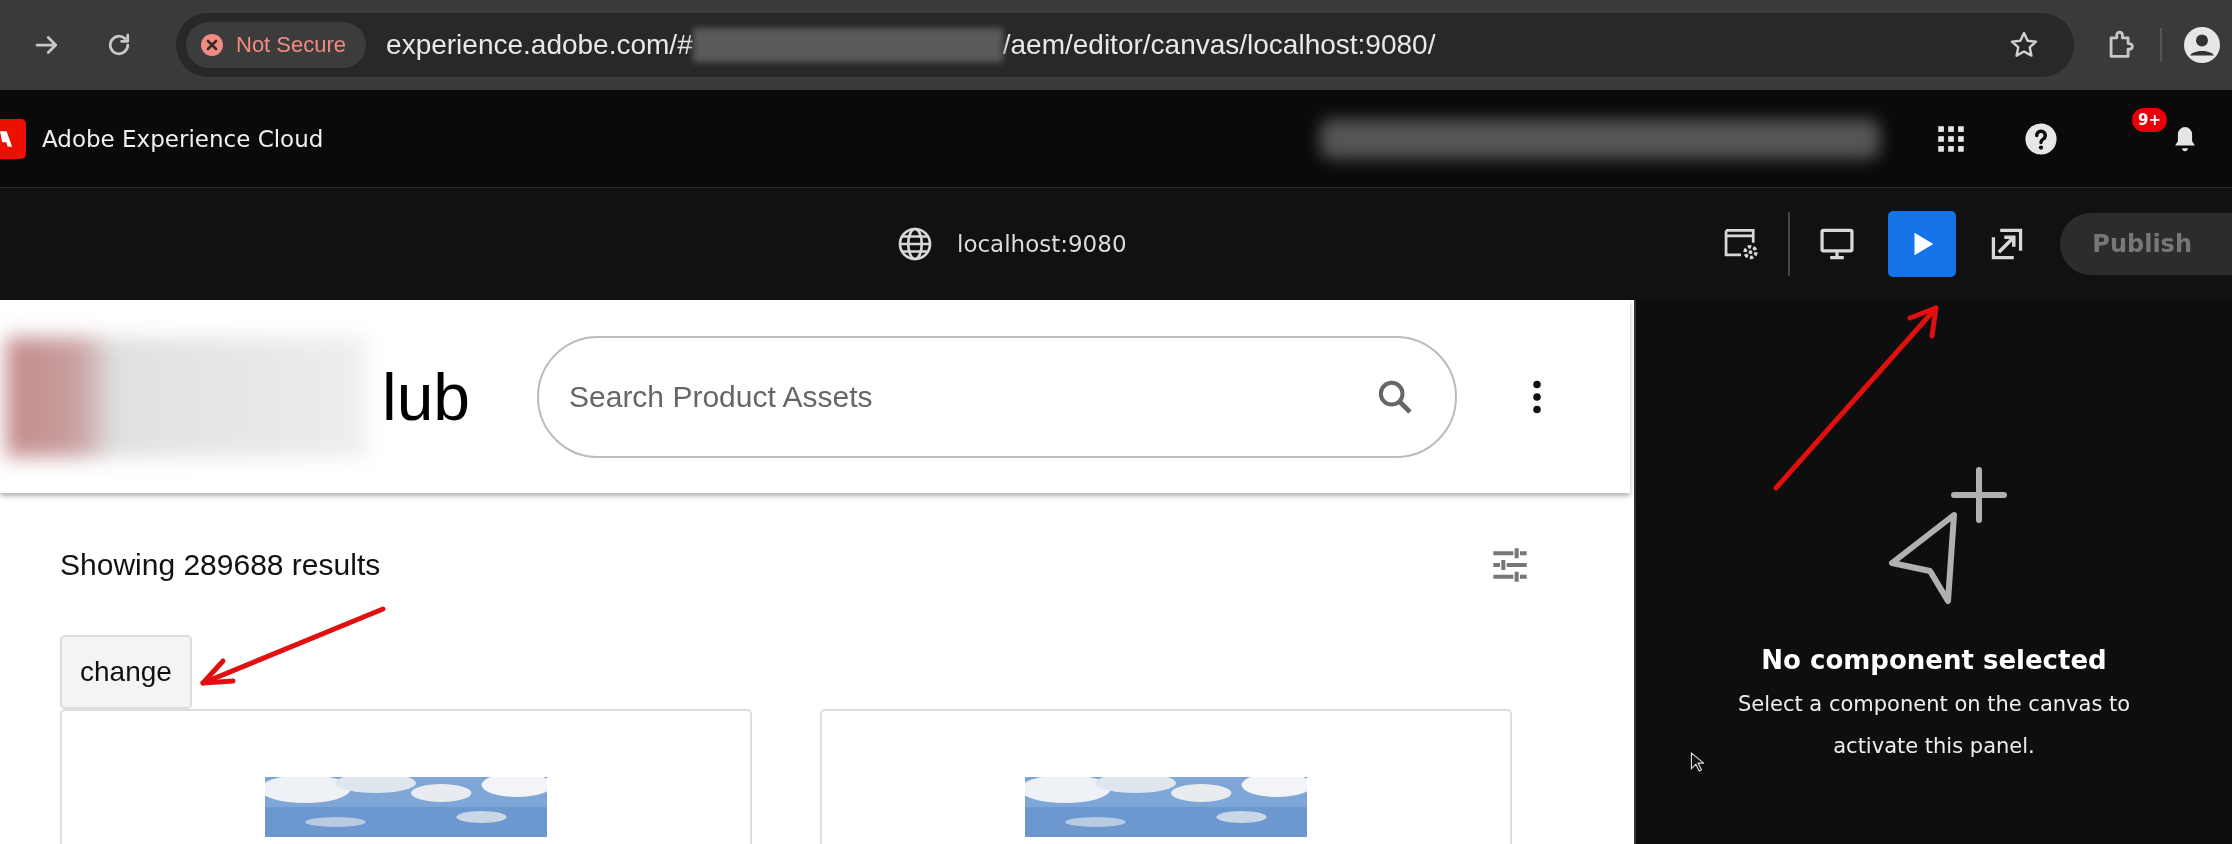  I want to click on site-logo-text: lub, so click(426, 396).